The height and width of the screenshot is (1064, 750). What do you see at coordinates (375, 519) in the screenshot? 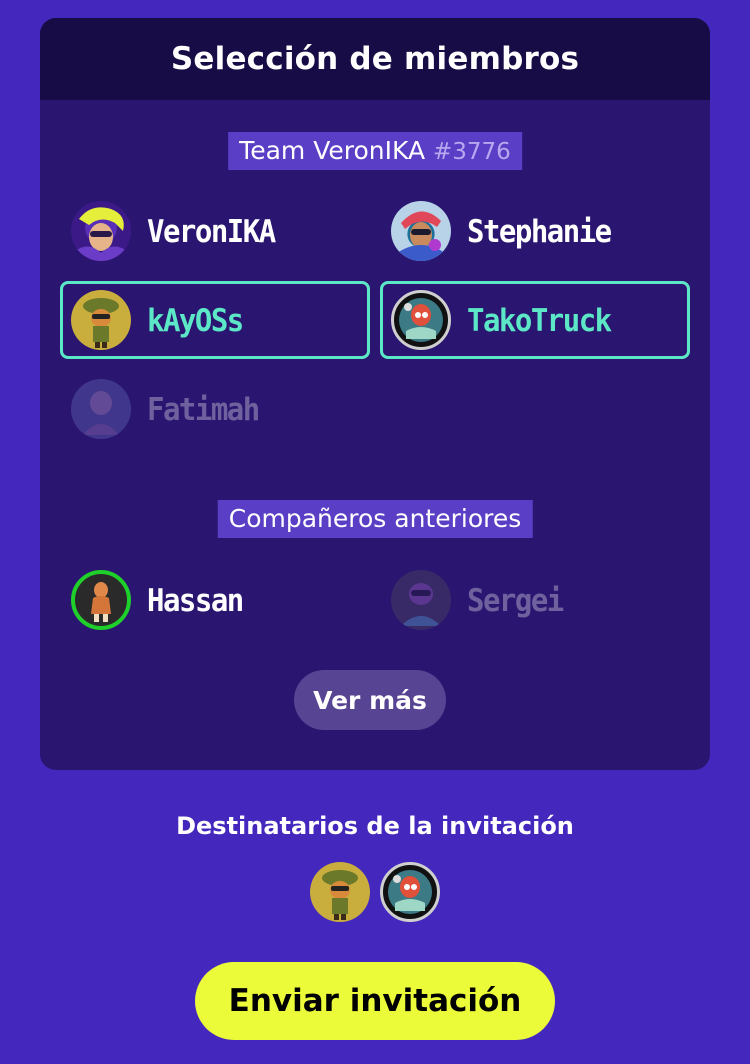
I see `previous-teammates-label: Compañeros anteriores` at bounding box center [375, 519].